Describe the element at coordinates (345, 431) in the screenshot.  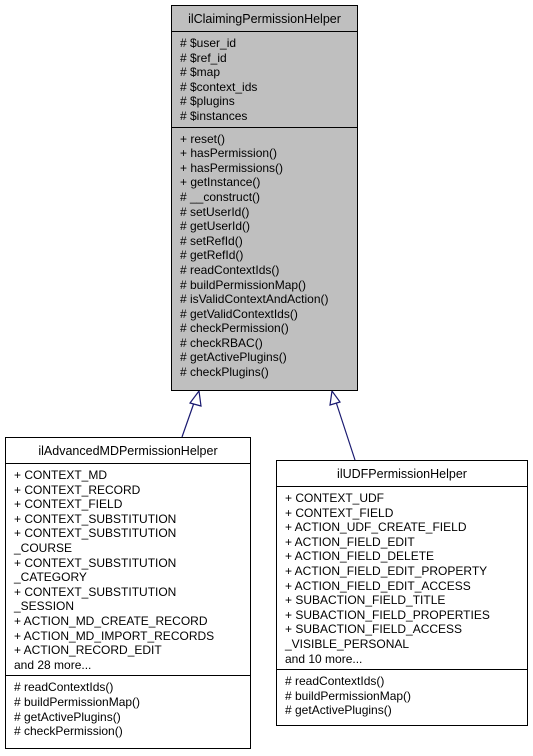
I see `edge-udf-to-base` at that location.